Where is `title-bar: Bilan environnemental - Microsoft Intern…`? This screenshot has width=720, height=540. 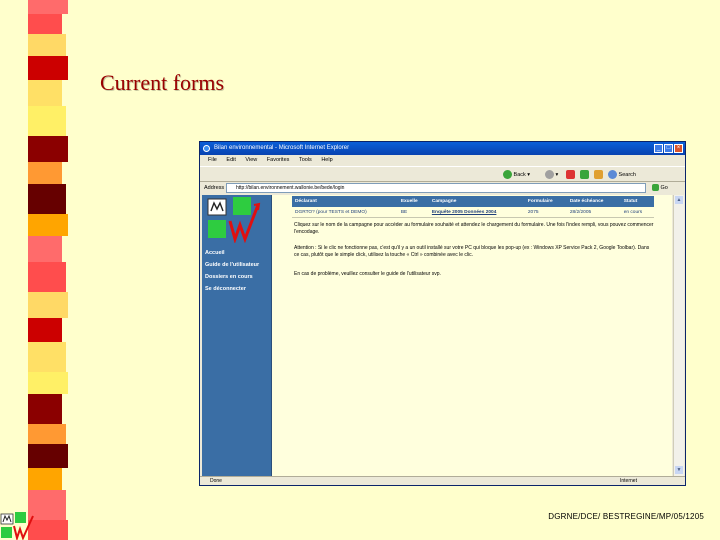
title-bar: Bilan environnemental - Microsoft Intern… is located at coordinates (442, 148).